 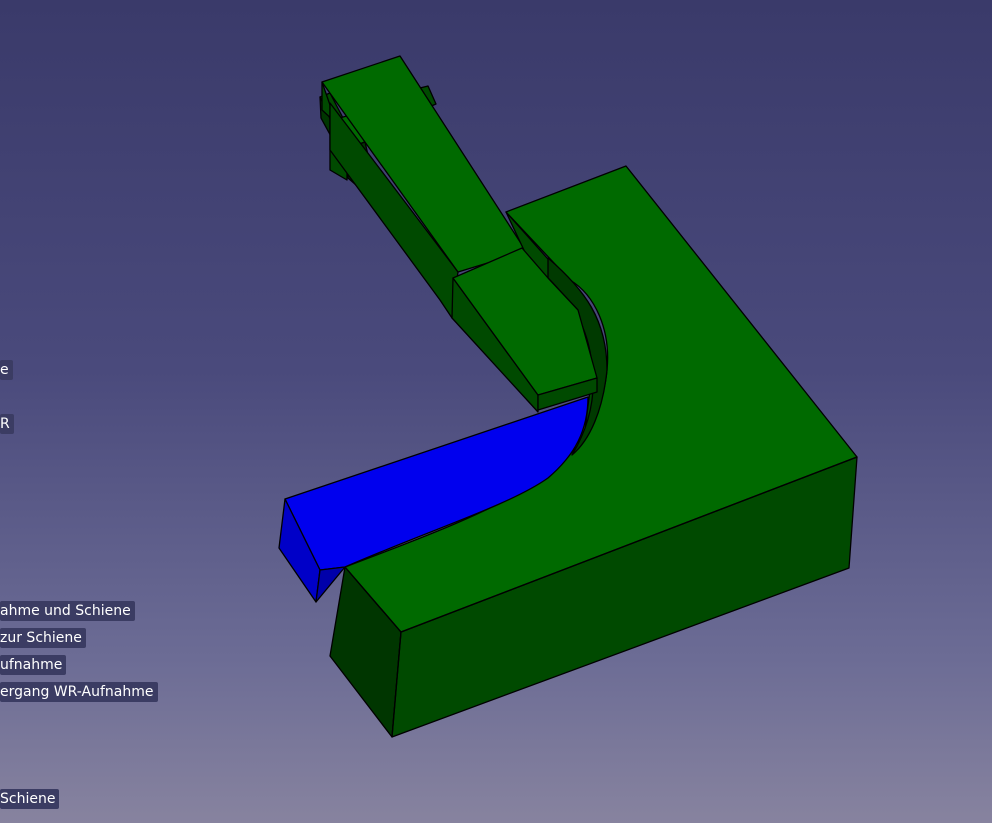 What do you see at coordinates (7, 424) in the screenshot?
I see `tree-label-2: R` at bounding box center [7, 424].